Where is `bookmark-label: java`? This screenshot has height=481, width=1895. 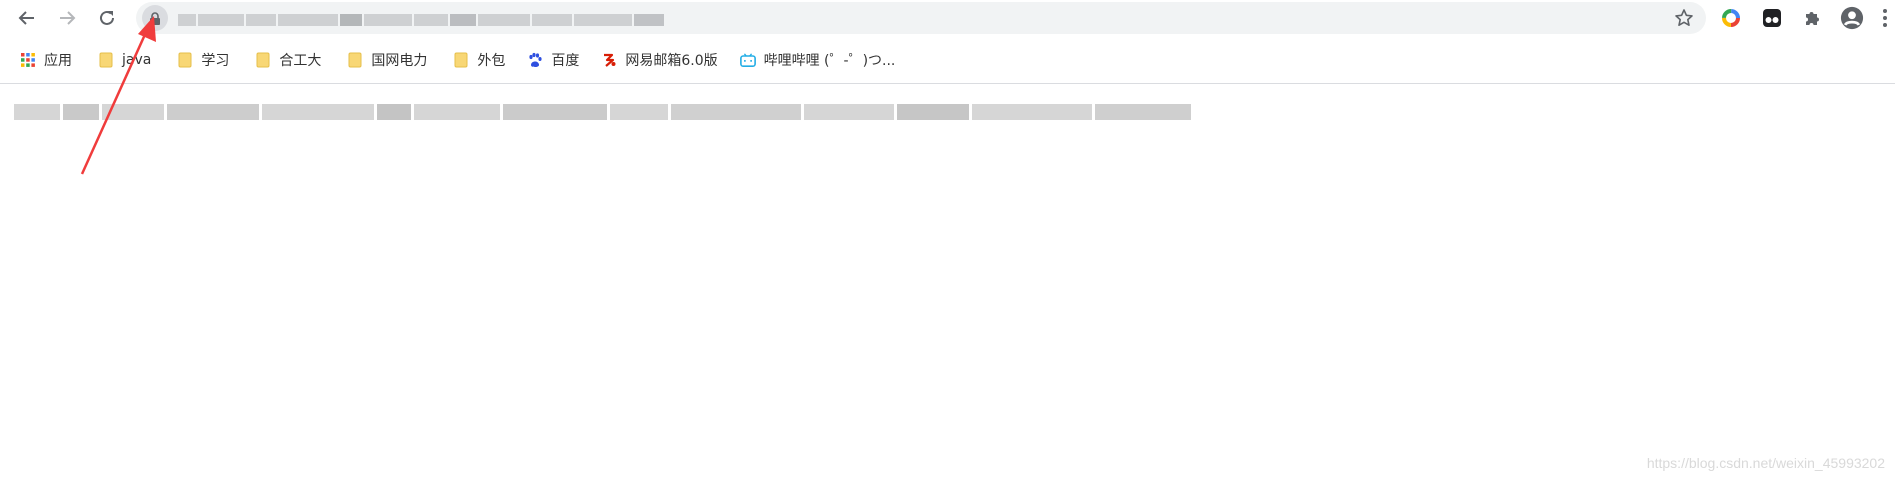 bookmark-label: java is located at coordinates (137, 60).